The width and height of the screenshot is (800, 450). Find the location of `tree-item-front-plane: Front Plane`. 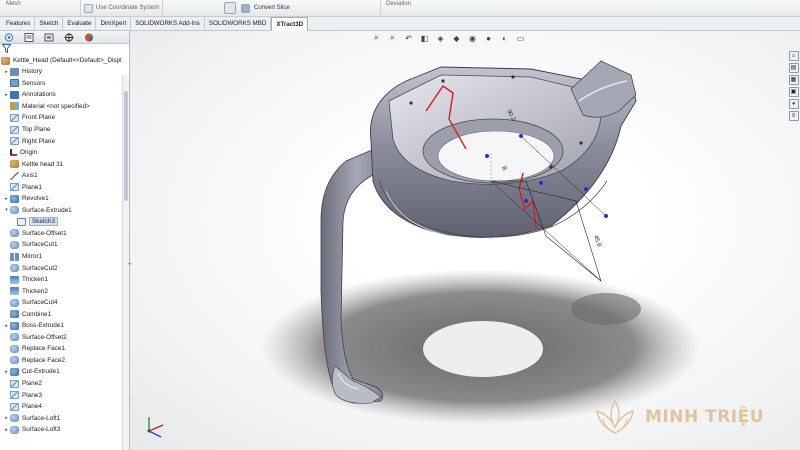

tree-item-front-plane: Front Plane is located at coordinates (64, 118).